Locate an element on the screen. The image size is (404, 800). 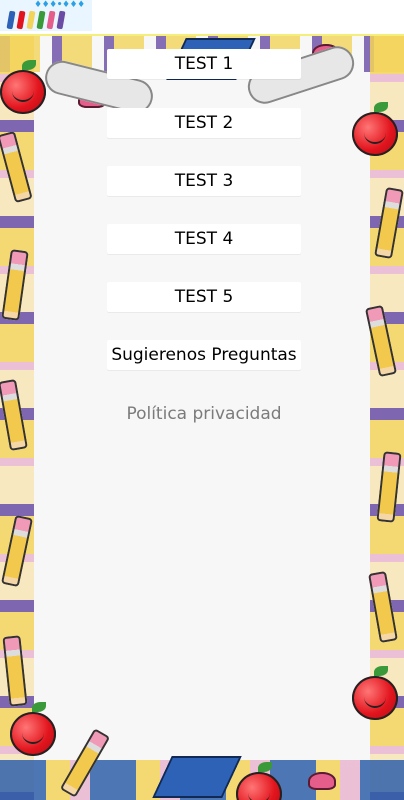
logo-text: ♦♦♦•♦♦♦ is located at coordinates (59, 5).